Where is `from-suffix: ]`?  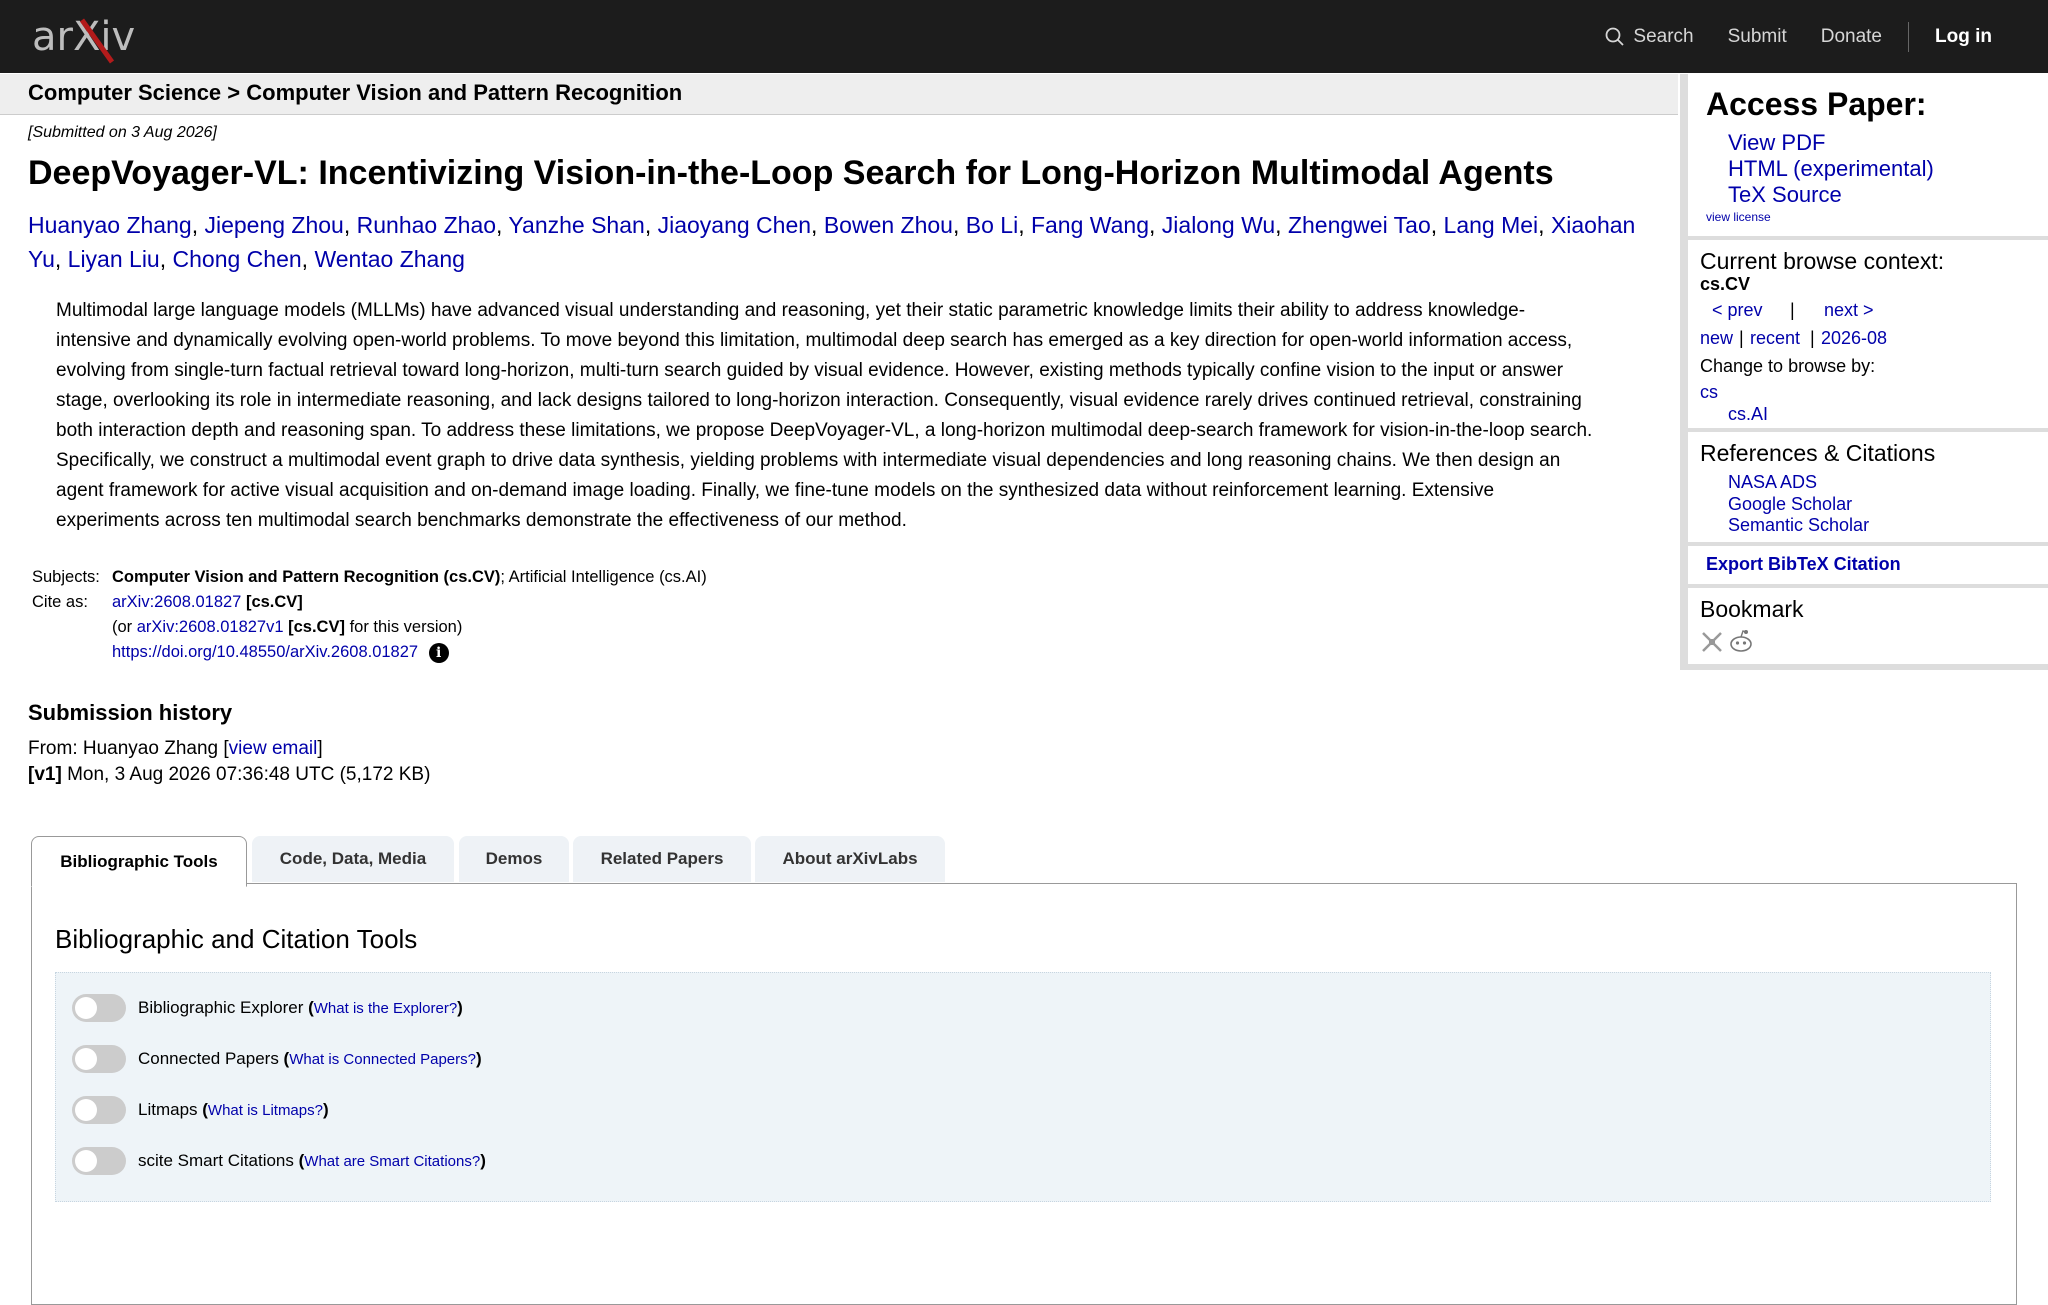 from-suffix: ] is located at coordinates (320, 748).